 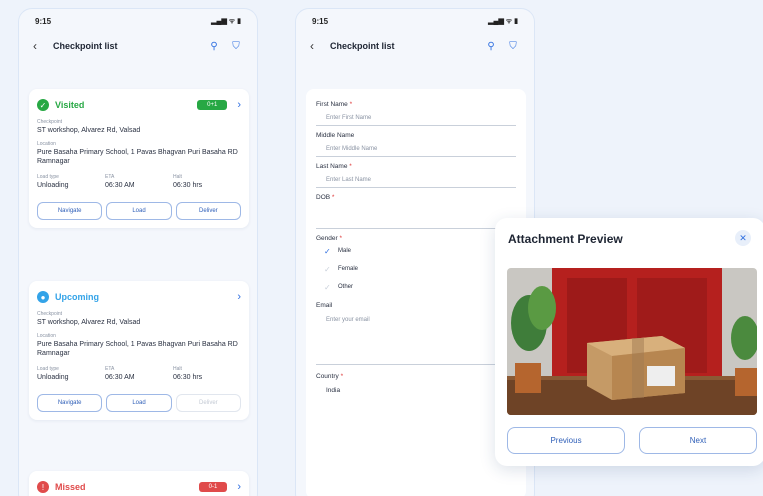 What do you see at coordinates (416, 238) in the screenshot?
I see `gender-label: Gender *` at bounding box center [416, 238].